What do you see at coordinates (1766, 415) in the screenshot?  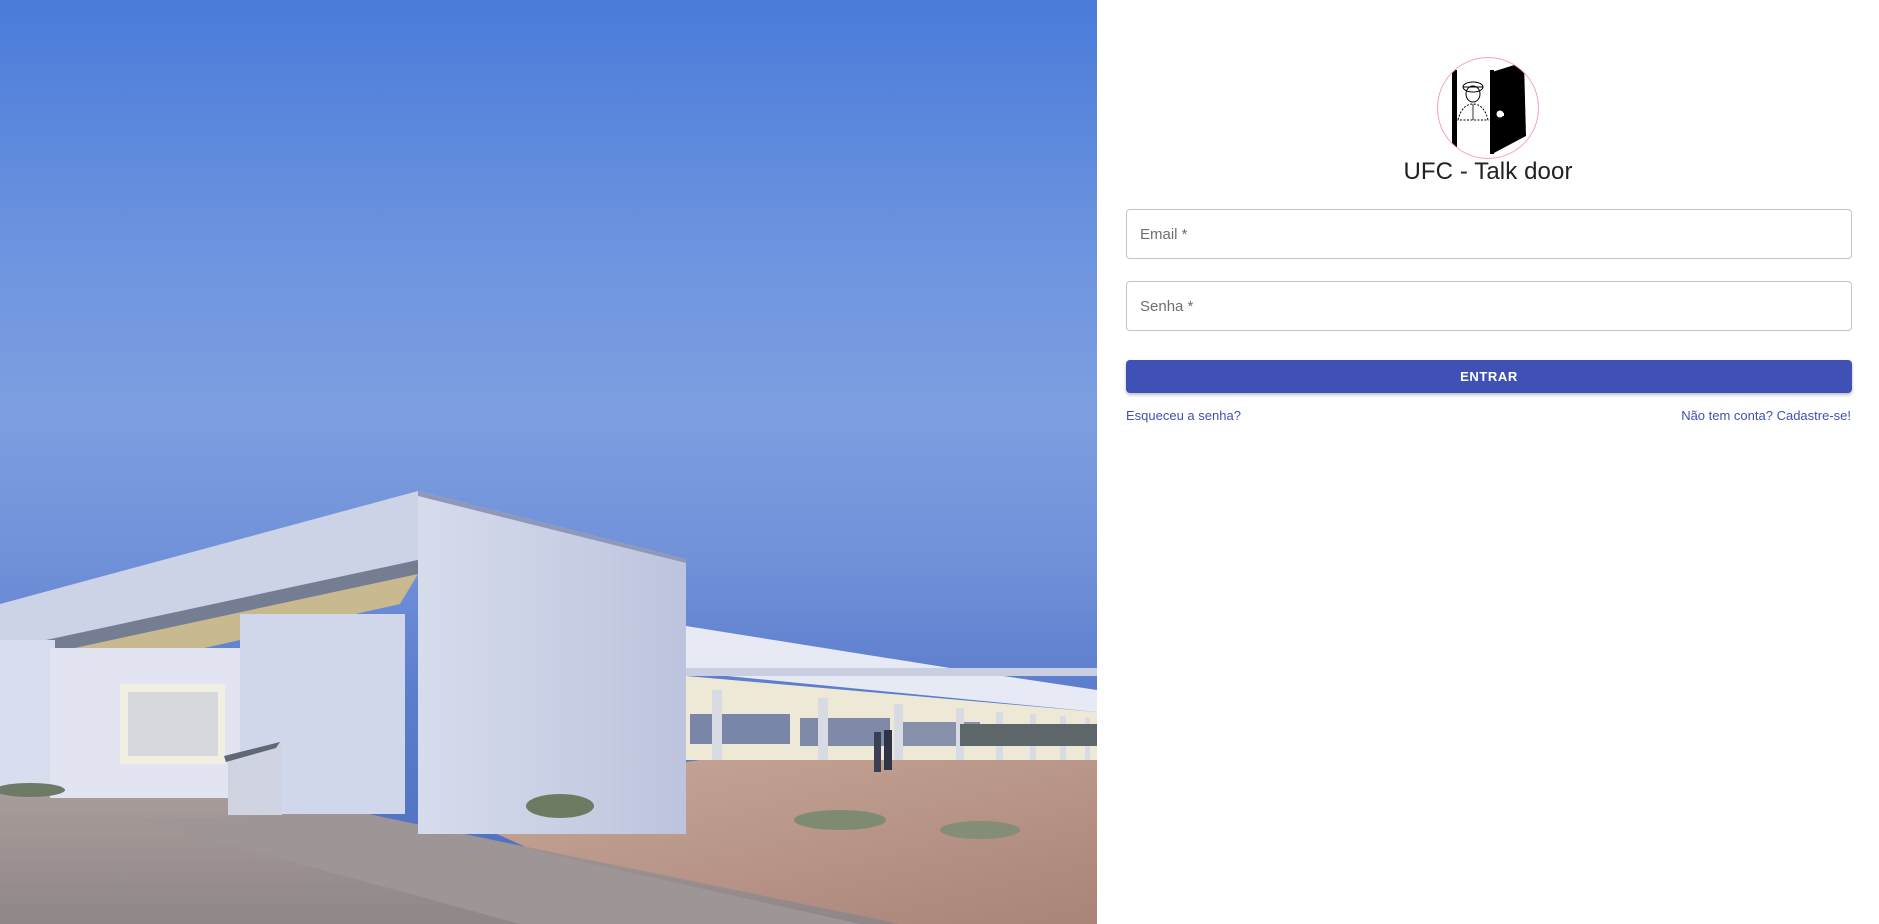 I see `signup-link: Não tem conta? Cadastre-se!` at bounding box center [1766, 415].